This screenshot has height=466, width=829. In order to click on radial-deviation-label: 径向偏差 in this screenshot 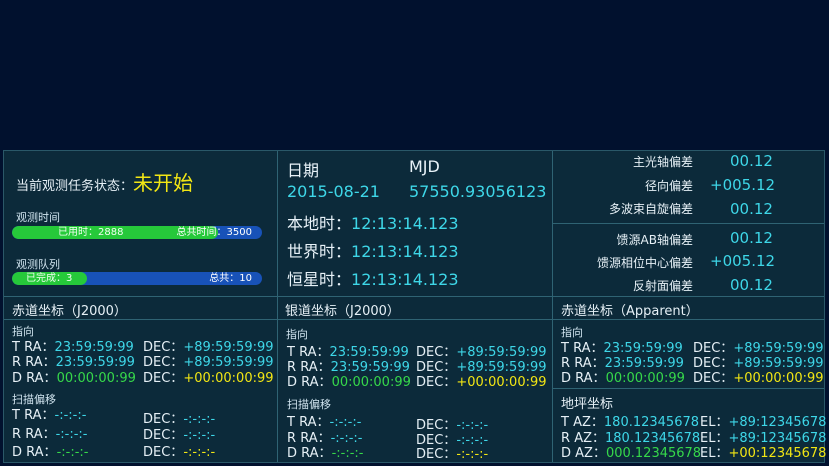, I will do `click(668, 186)`.